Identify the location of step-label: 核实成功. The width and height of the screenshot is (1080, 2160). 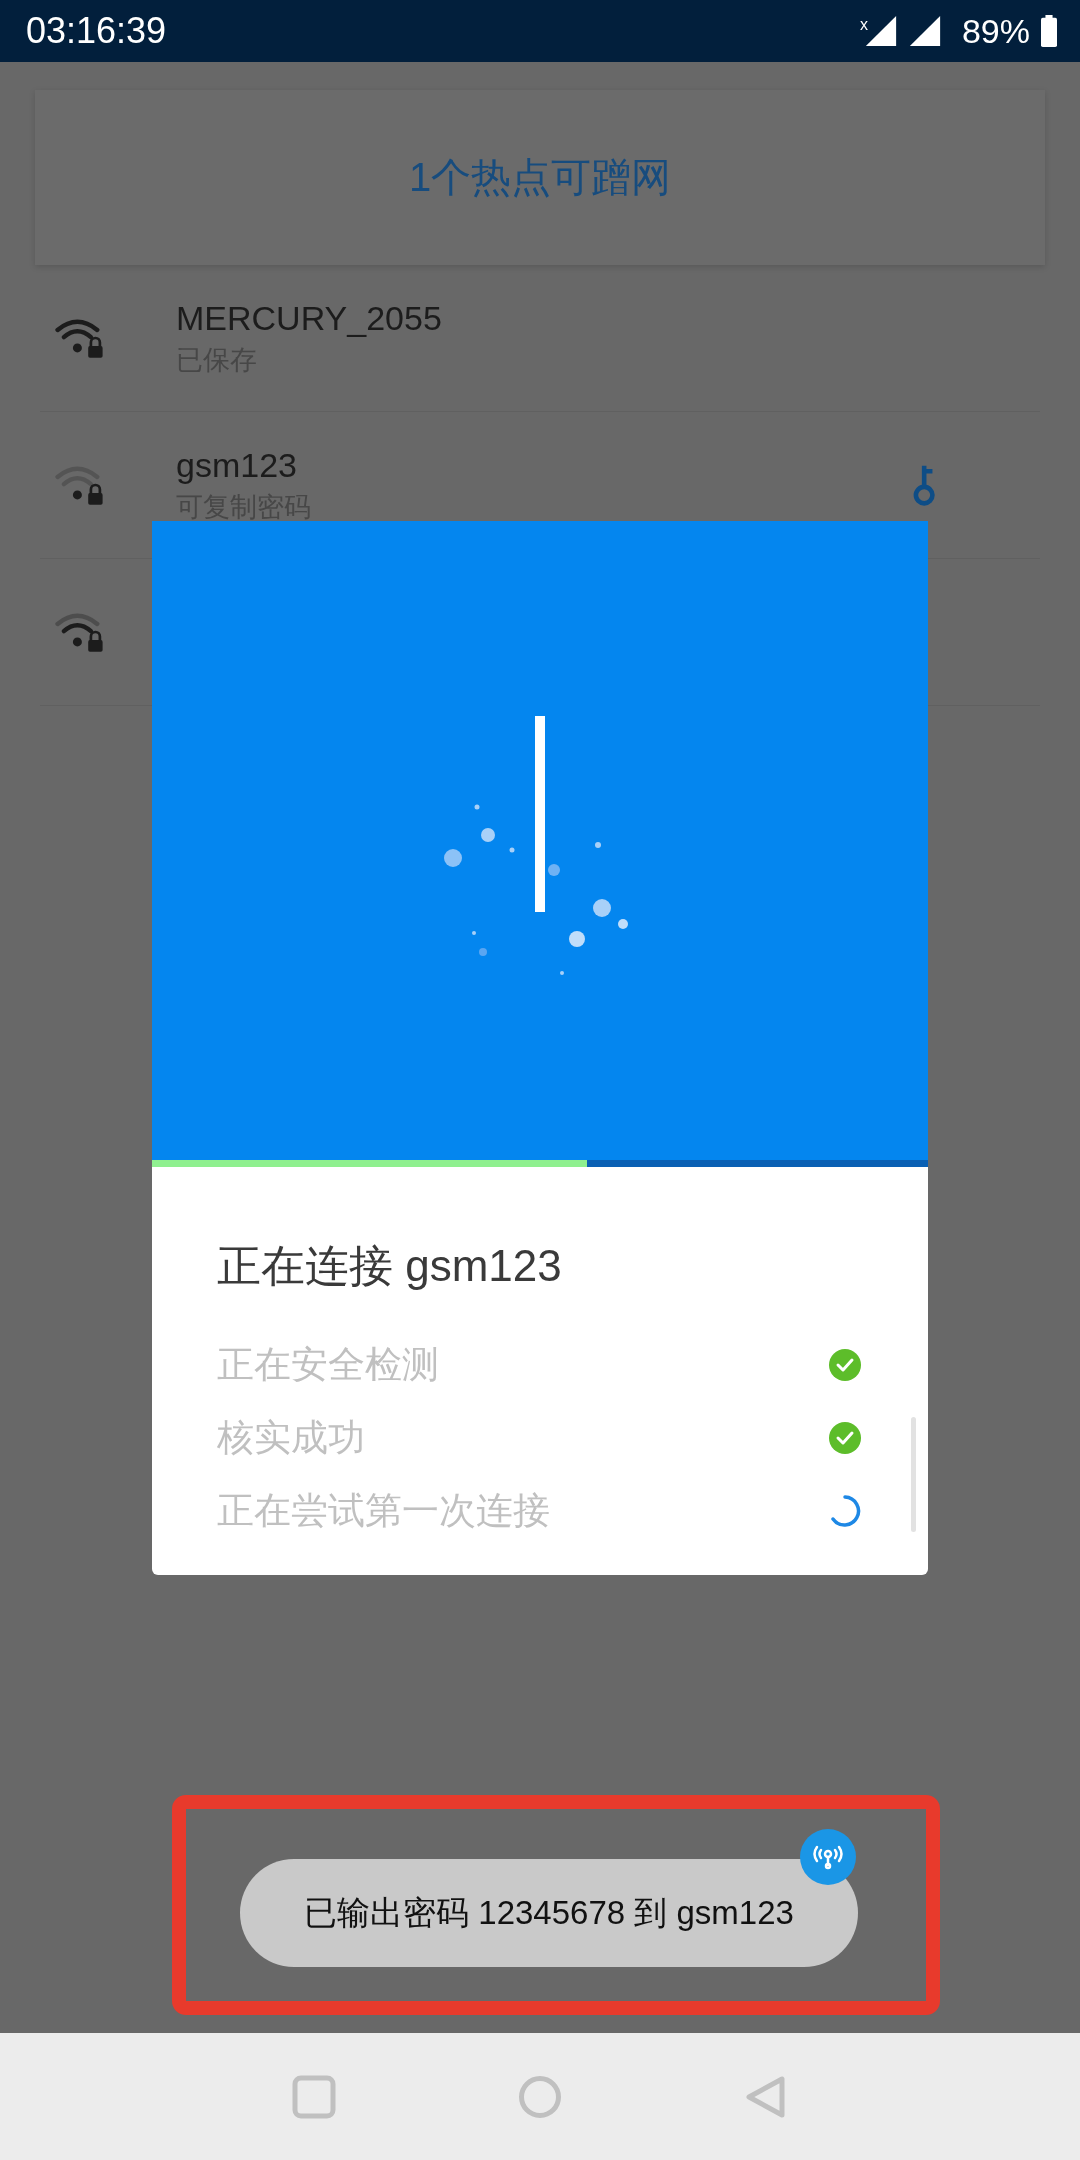
(291, 1437).